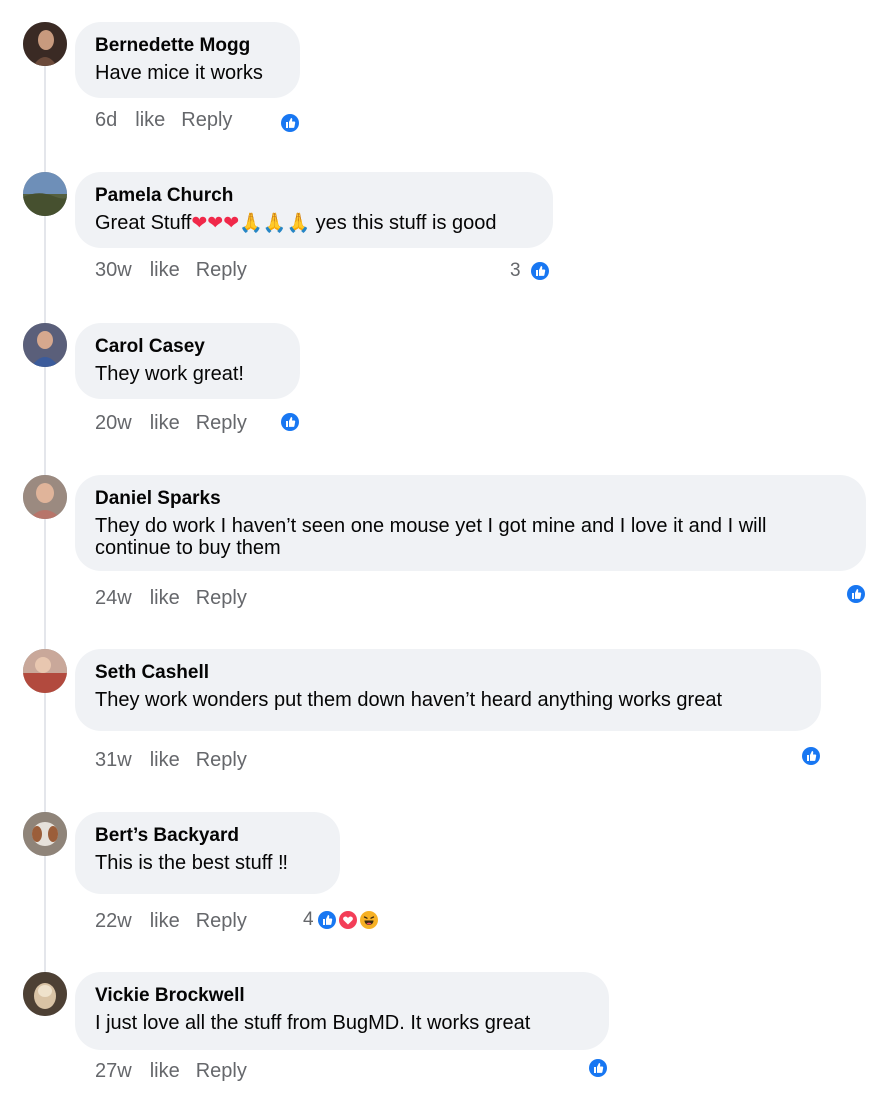 Image resolution: width=888 pixels, height=1104 pixels. What do you see at coordinates (187, 361) in the screenshot?
I see `comment-bubble: Carol Casey They work great!` at bounding box center [187, 361].